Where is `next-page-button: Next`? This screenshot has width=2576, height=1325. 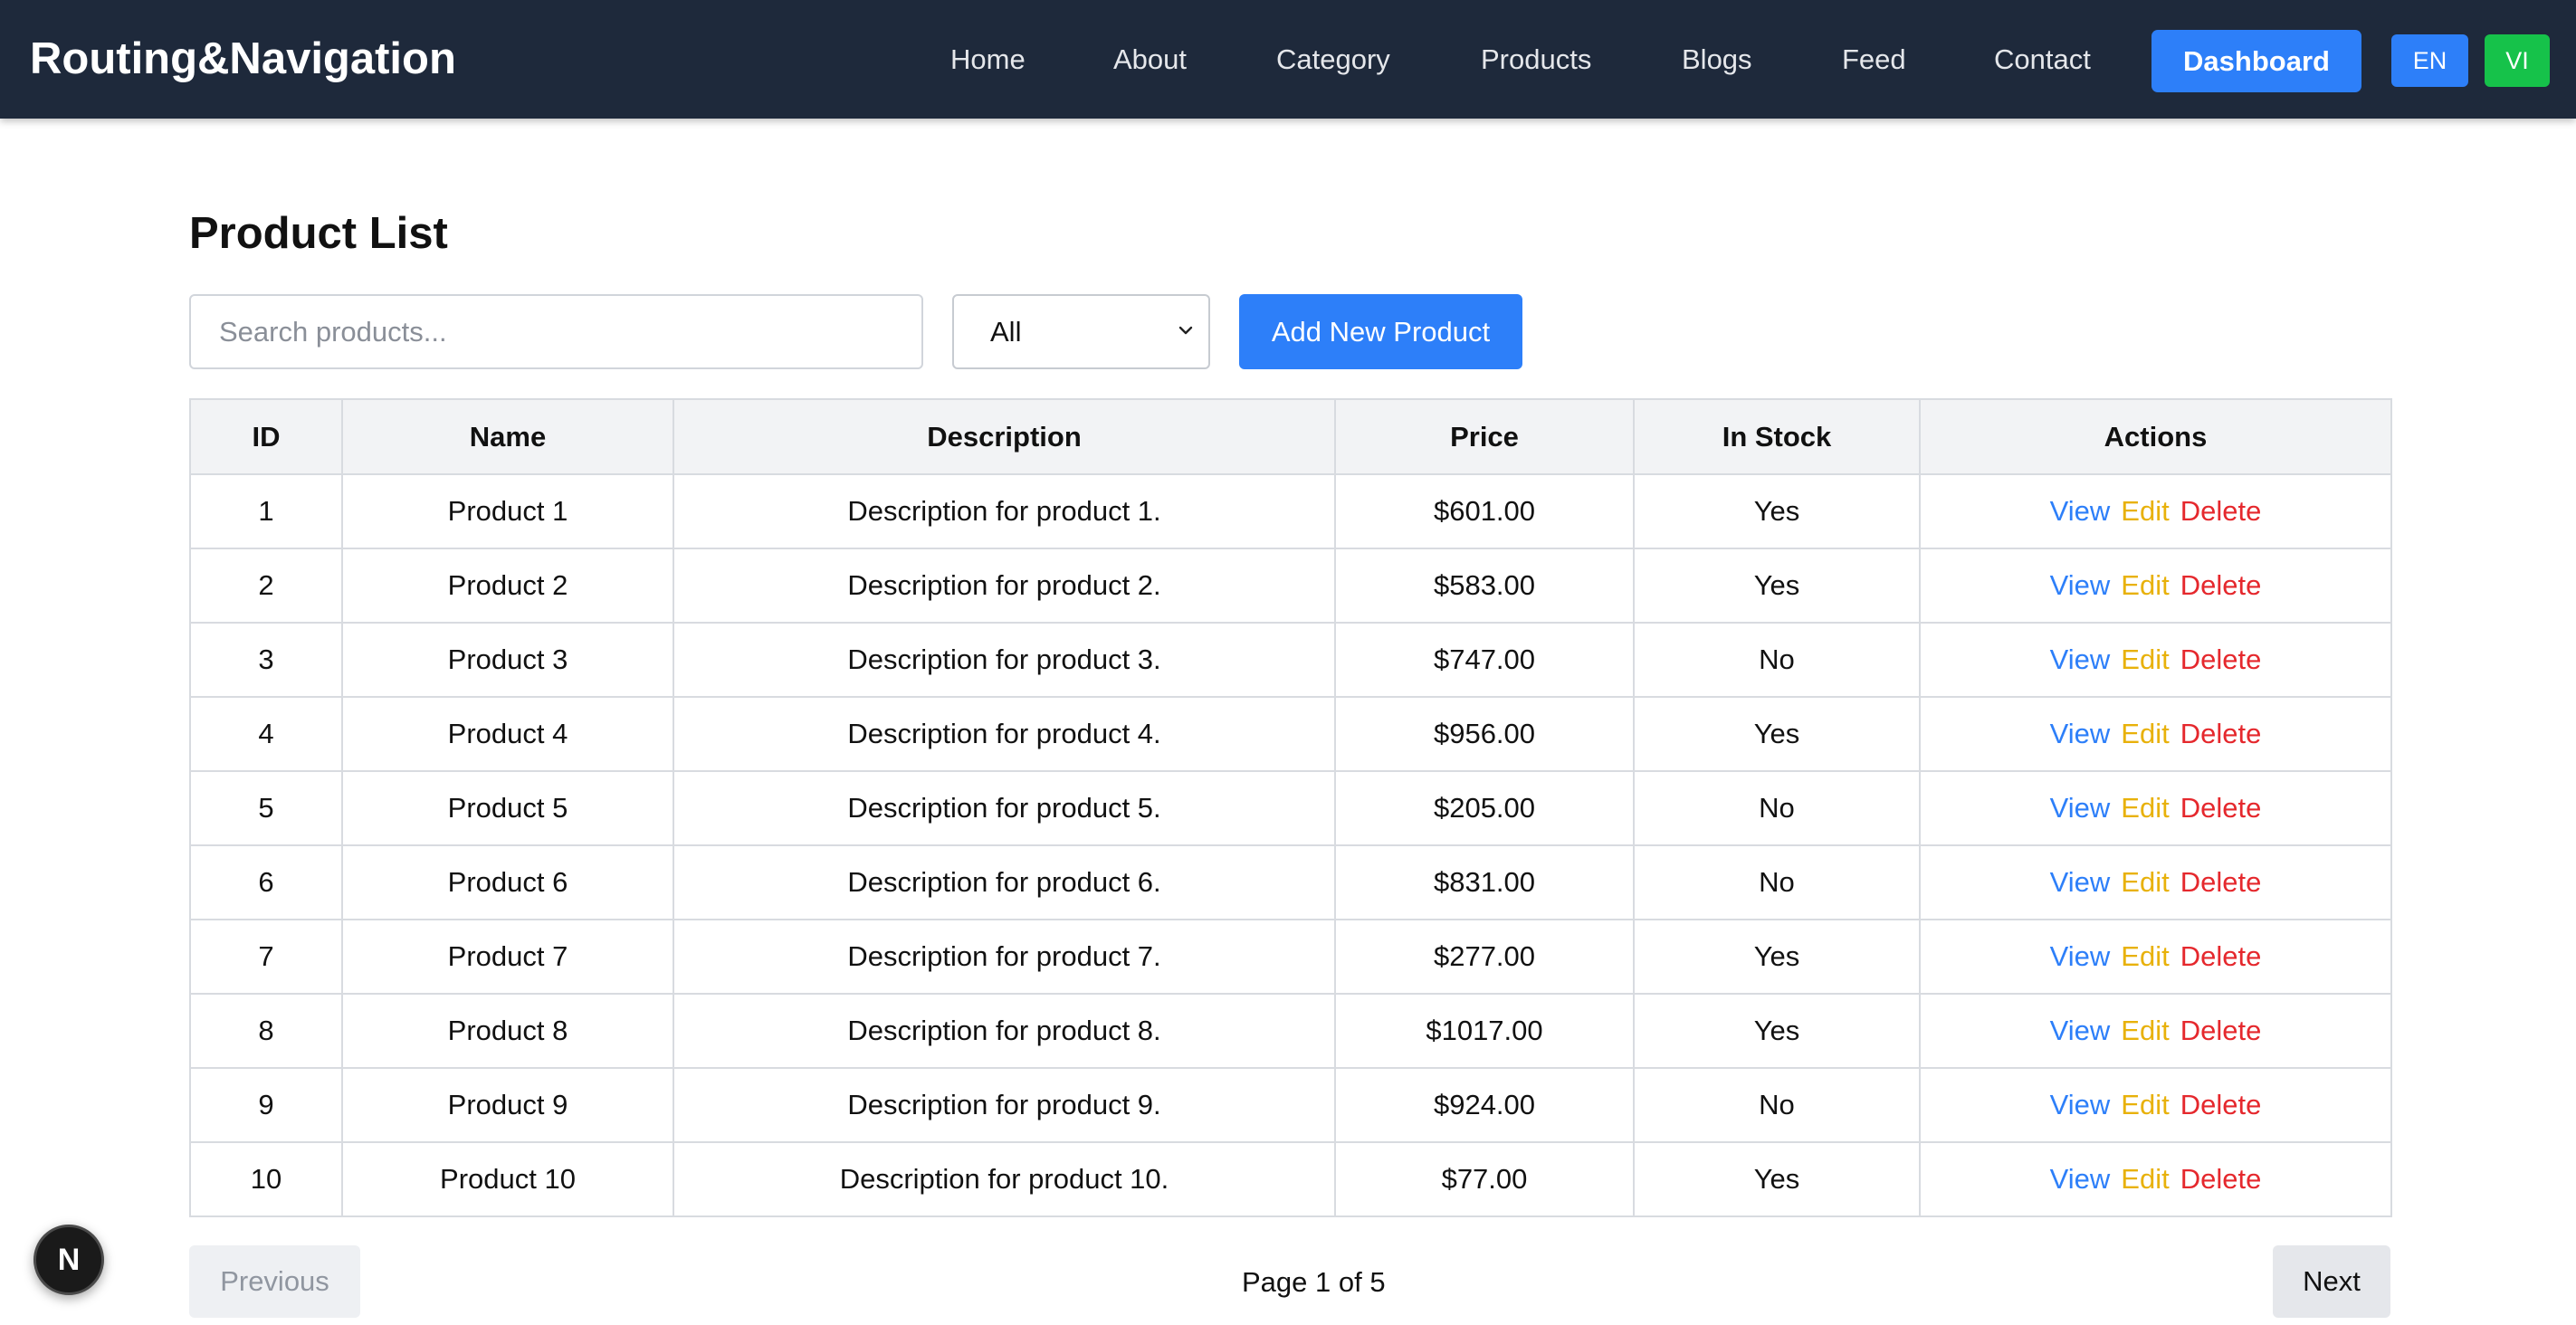
next-page-button: Next is located at coordinates (2331, 1282).